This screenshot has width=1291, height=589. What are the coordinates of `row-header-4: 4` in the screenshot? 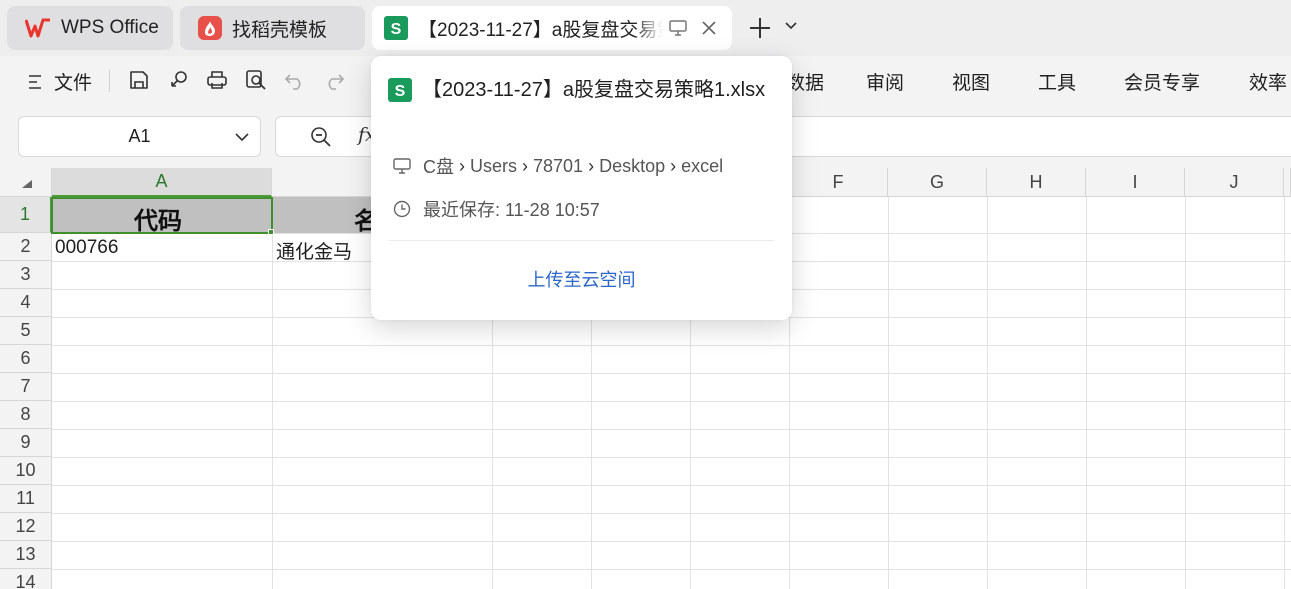 It's located at (26, 303).